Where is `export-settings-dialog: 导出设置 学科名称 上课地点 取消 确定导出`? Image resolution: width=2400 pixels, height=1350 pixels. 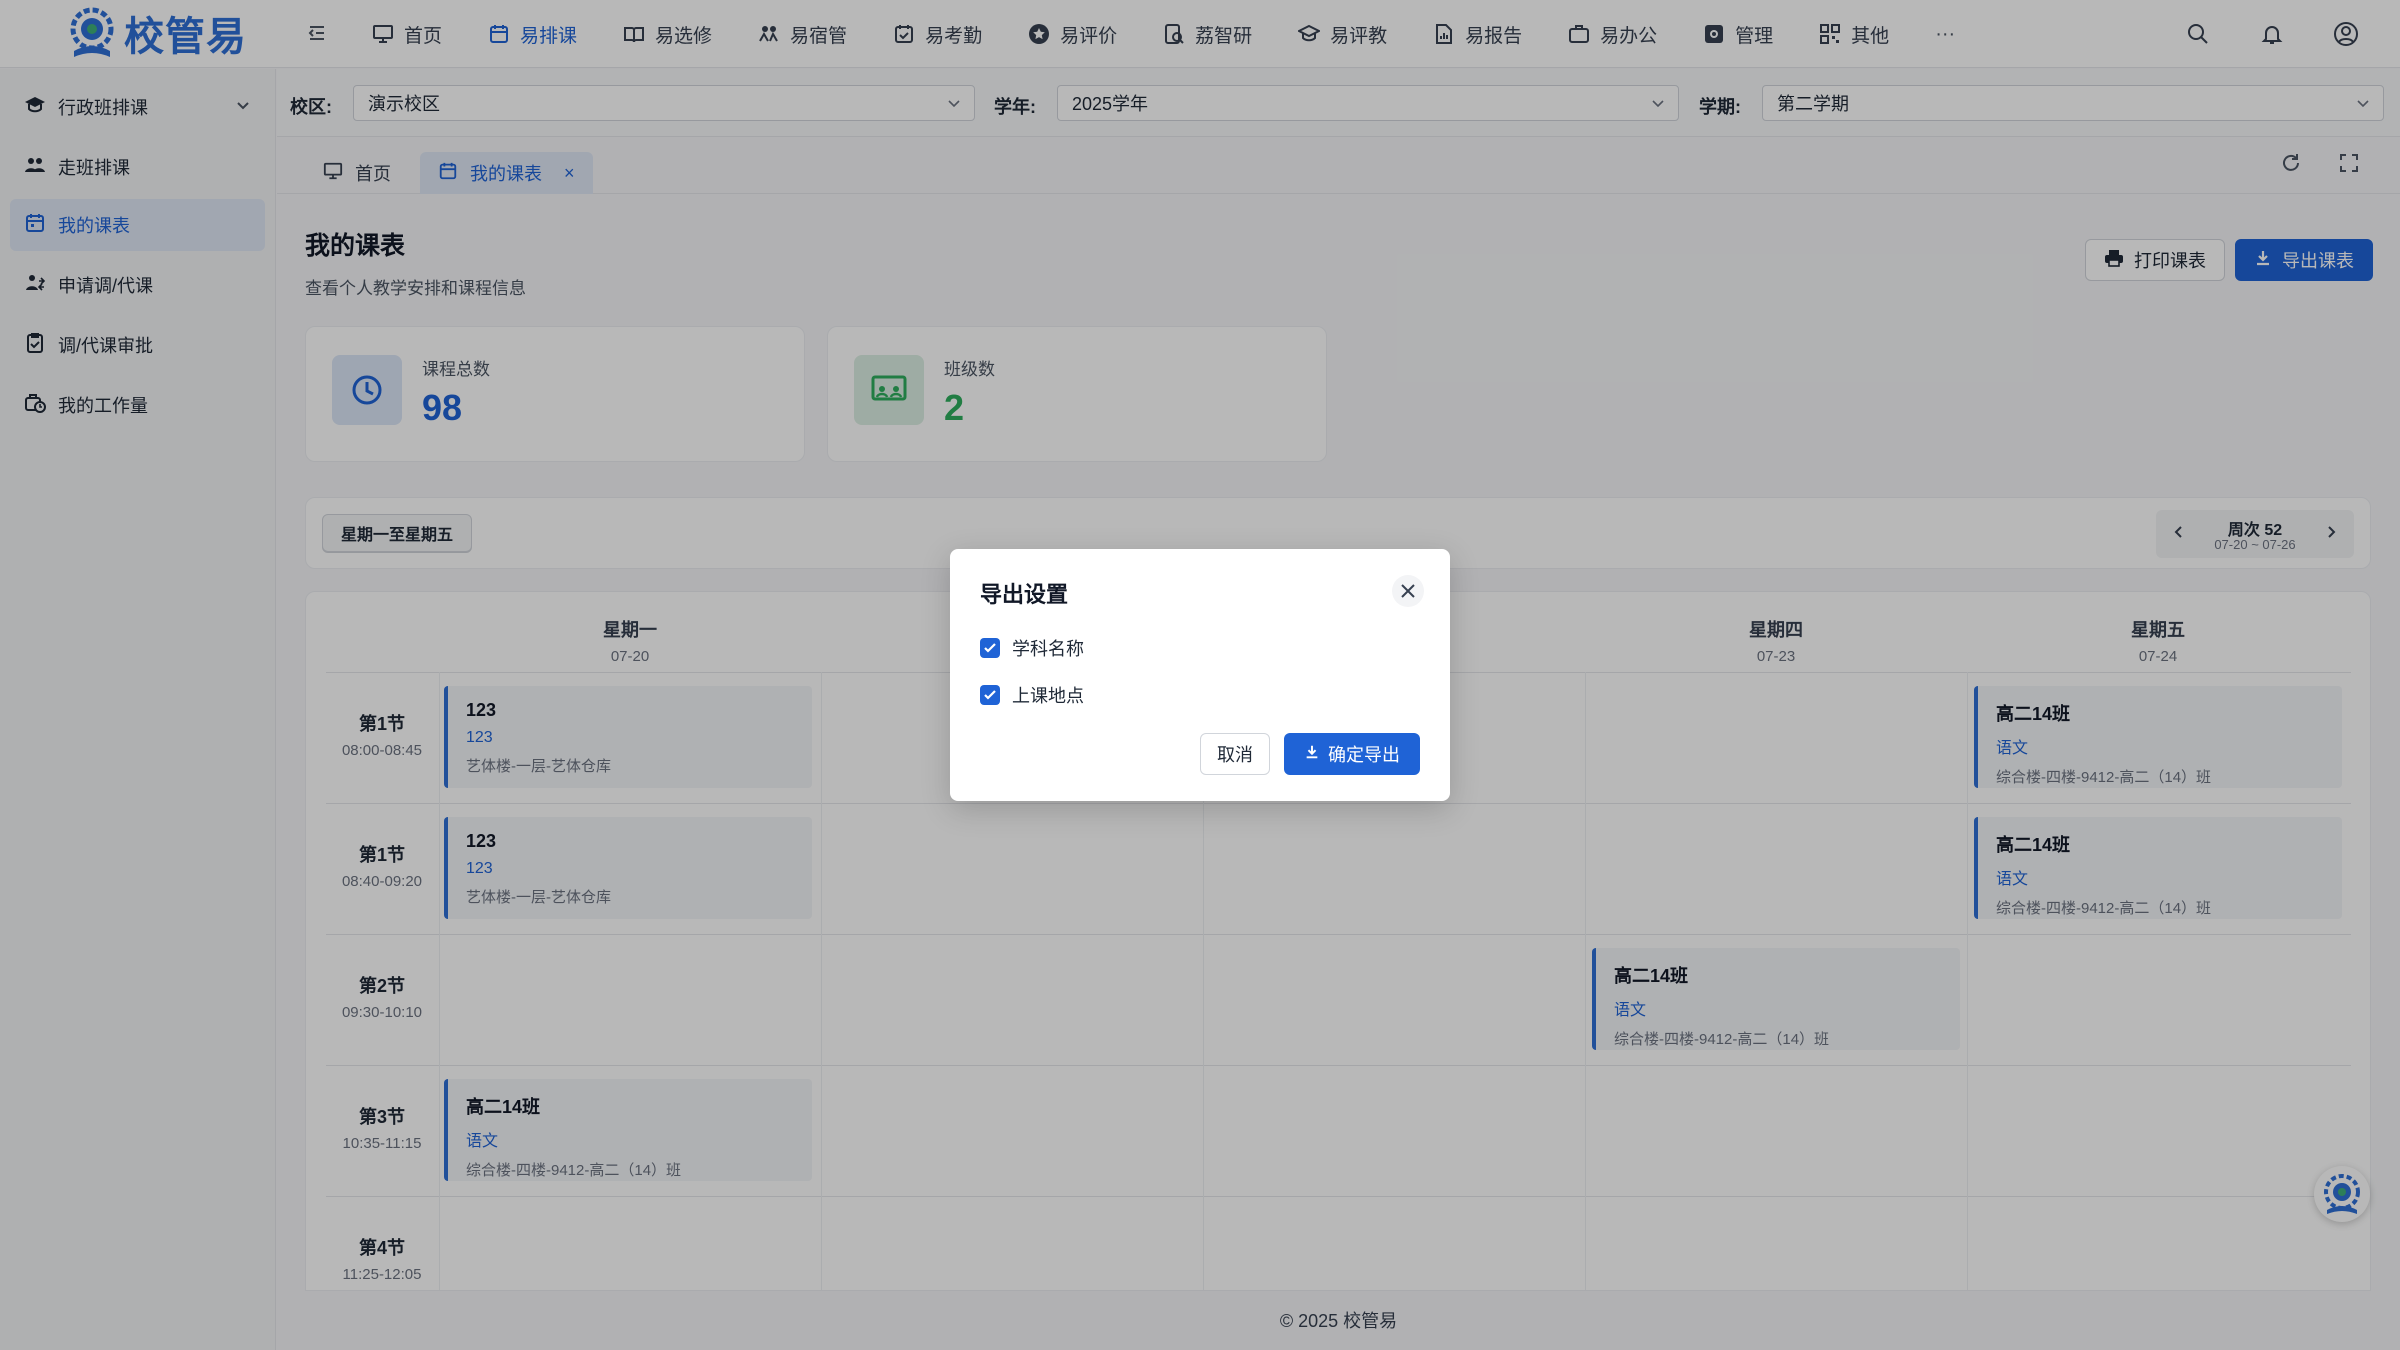 export-settings-dialog: 导出设置 学科名称 上课地点 取消 确定导出 is located at coordinates (1200, 675).